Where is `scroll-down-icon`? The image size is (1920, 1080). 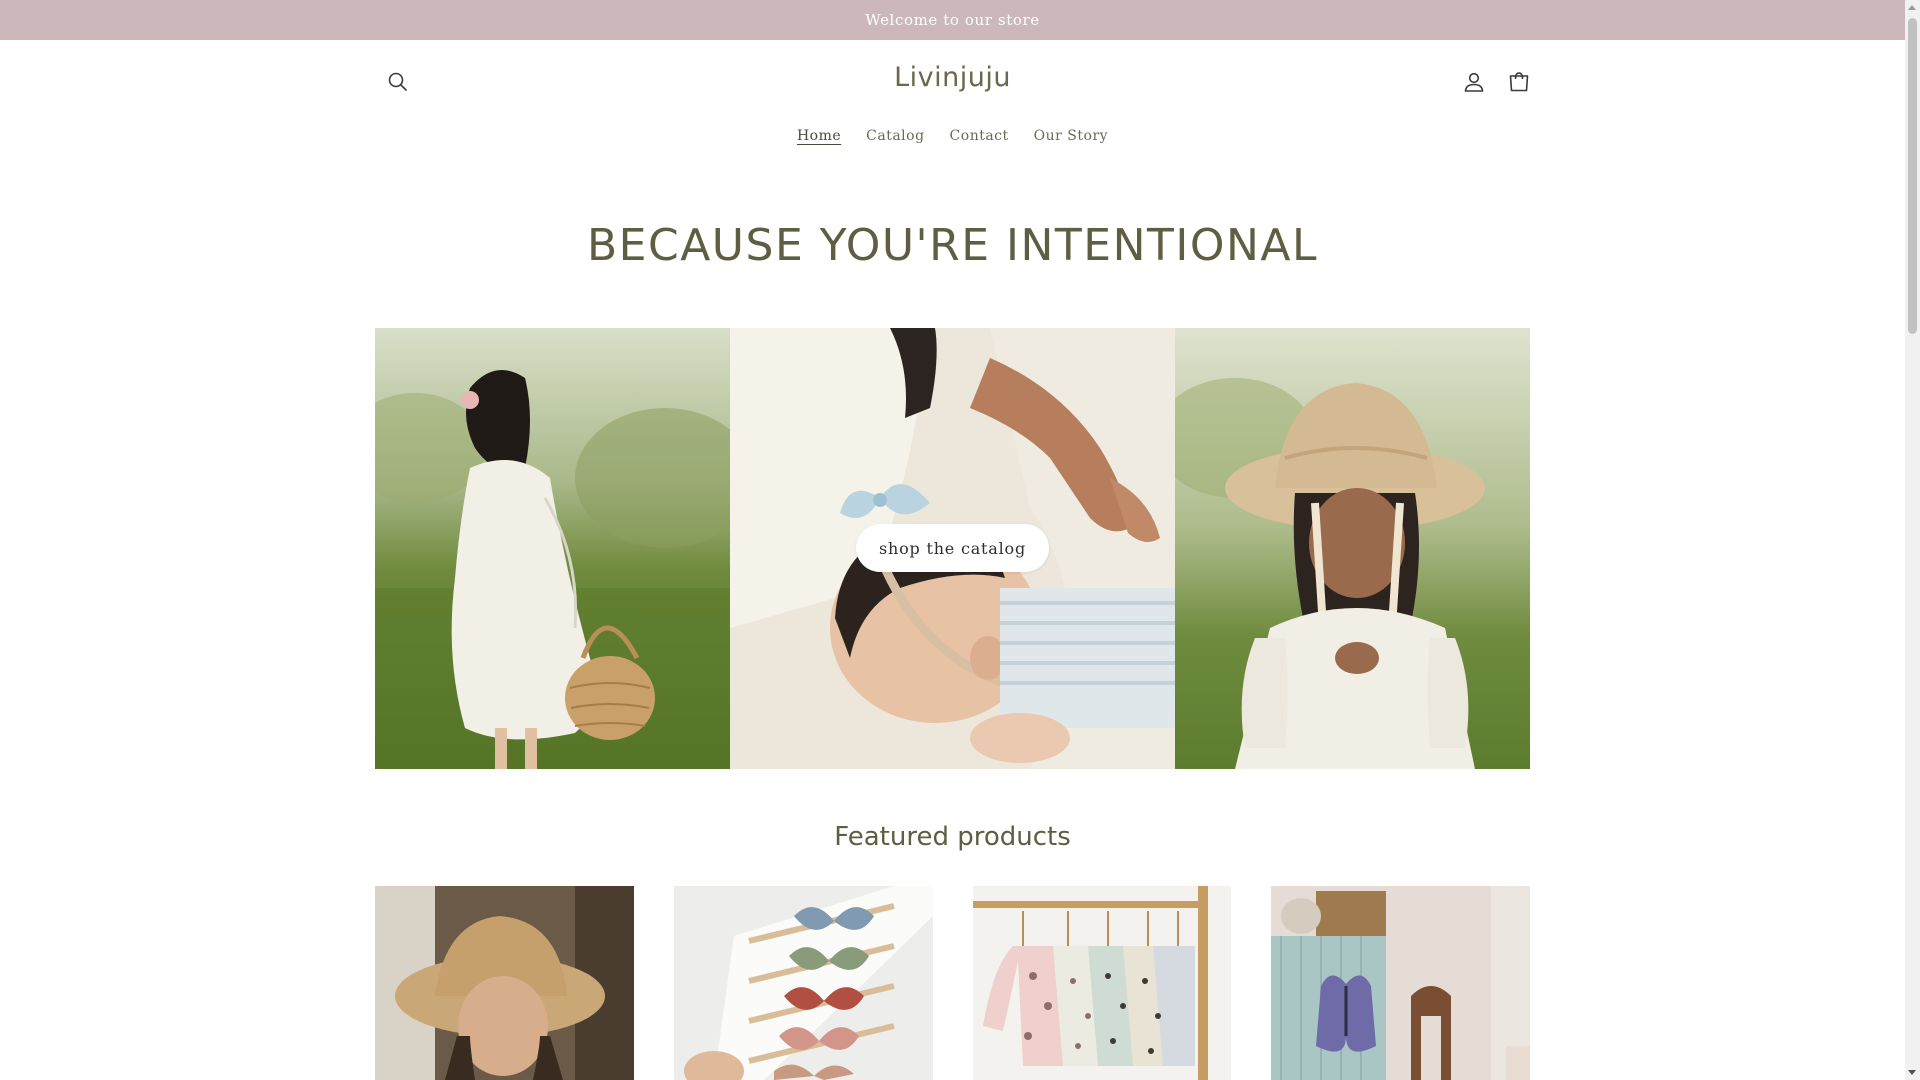
scroll-down-icon is located at coordinates (1912, 1072).